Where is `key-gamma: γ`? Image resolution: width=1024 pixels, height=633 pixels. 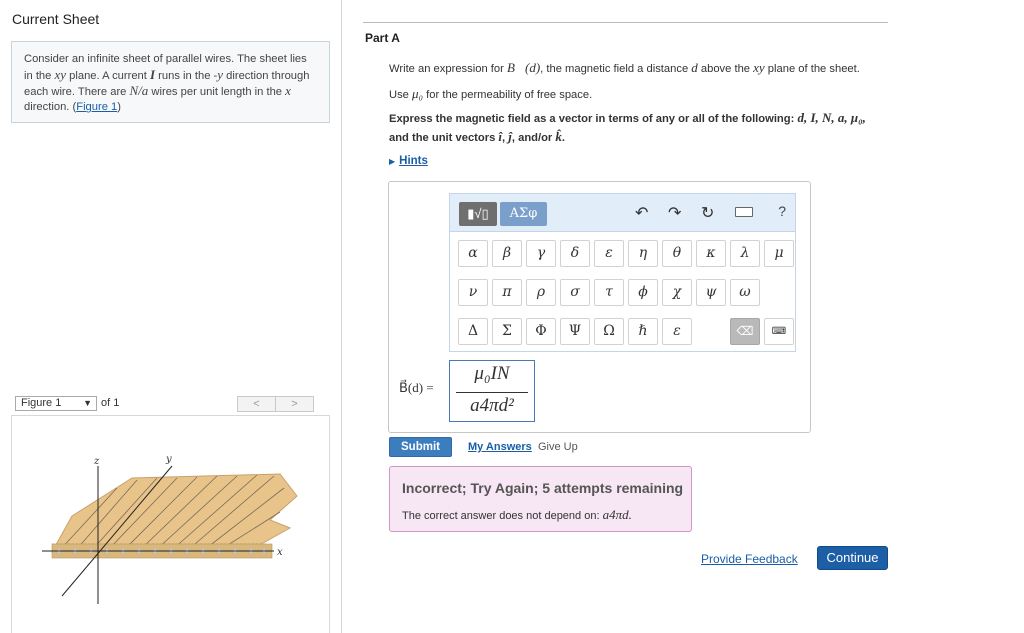
key-gamma: γ is located at coordinates (541, 253).